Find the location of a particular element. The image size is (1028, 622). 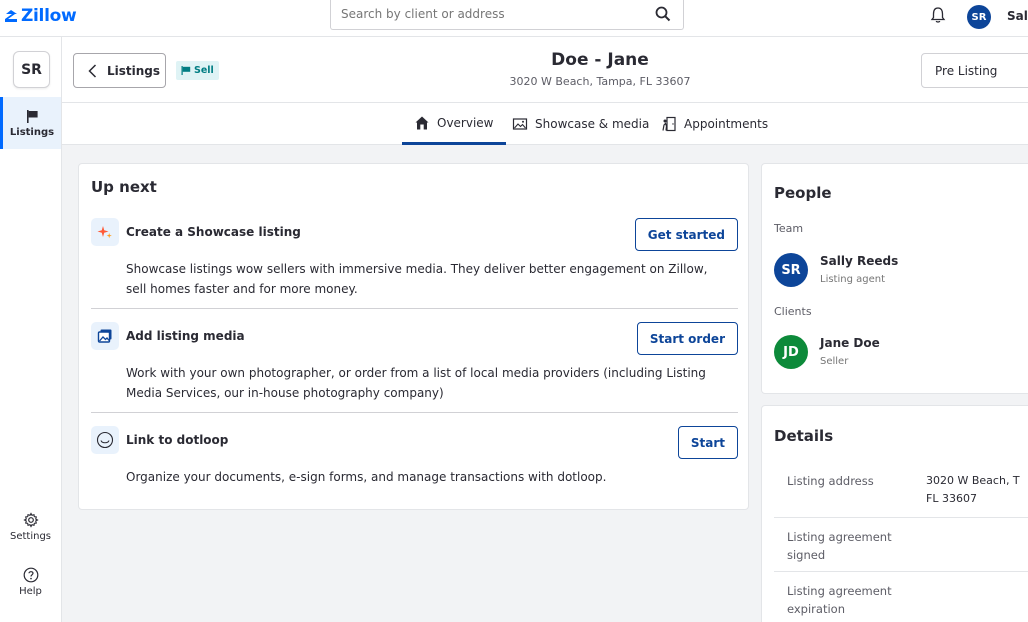

detail-row: Listing agreement expiration is located at coordinates (901, 596).